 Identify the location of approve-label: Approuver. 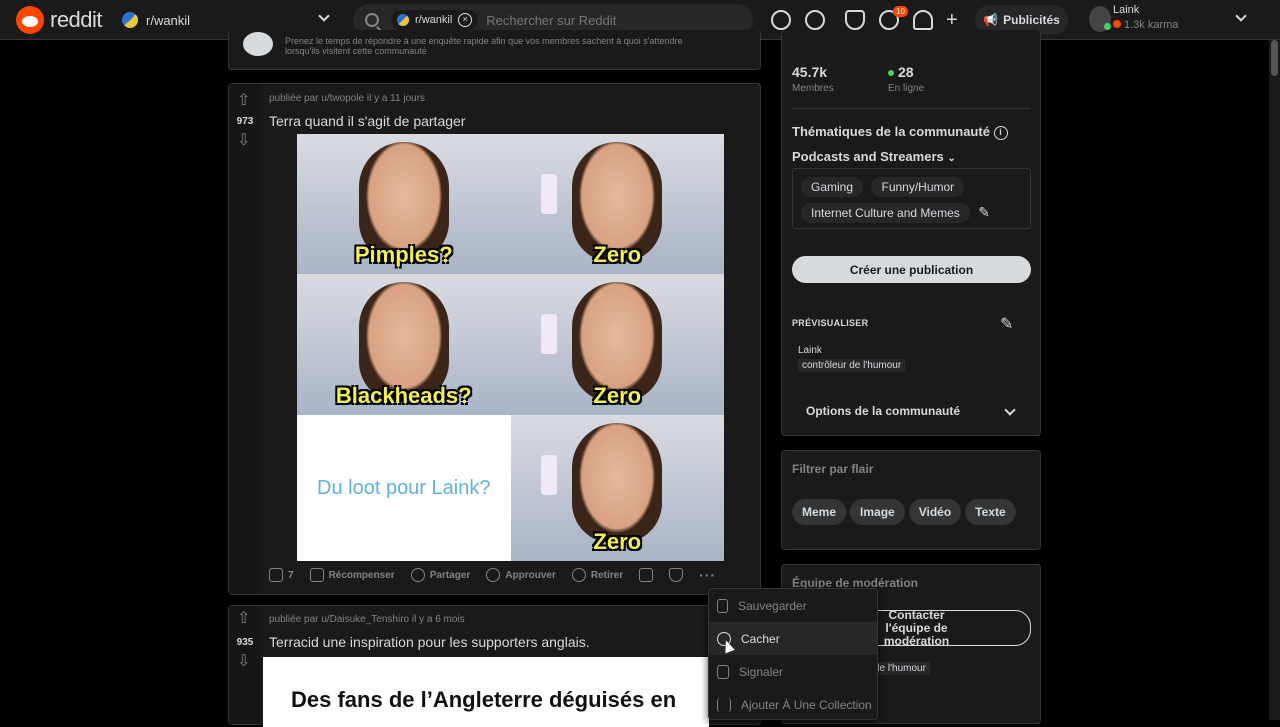
(530, 575).